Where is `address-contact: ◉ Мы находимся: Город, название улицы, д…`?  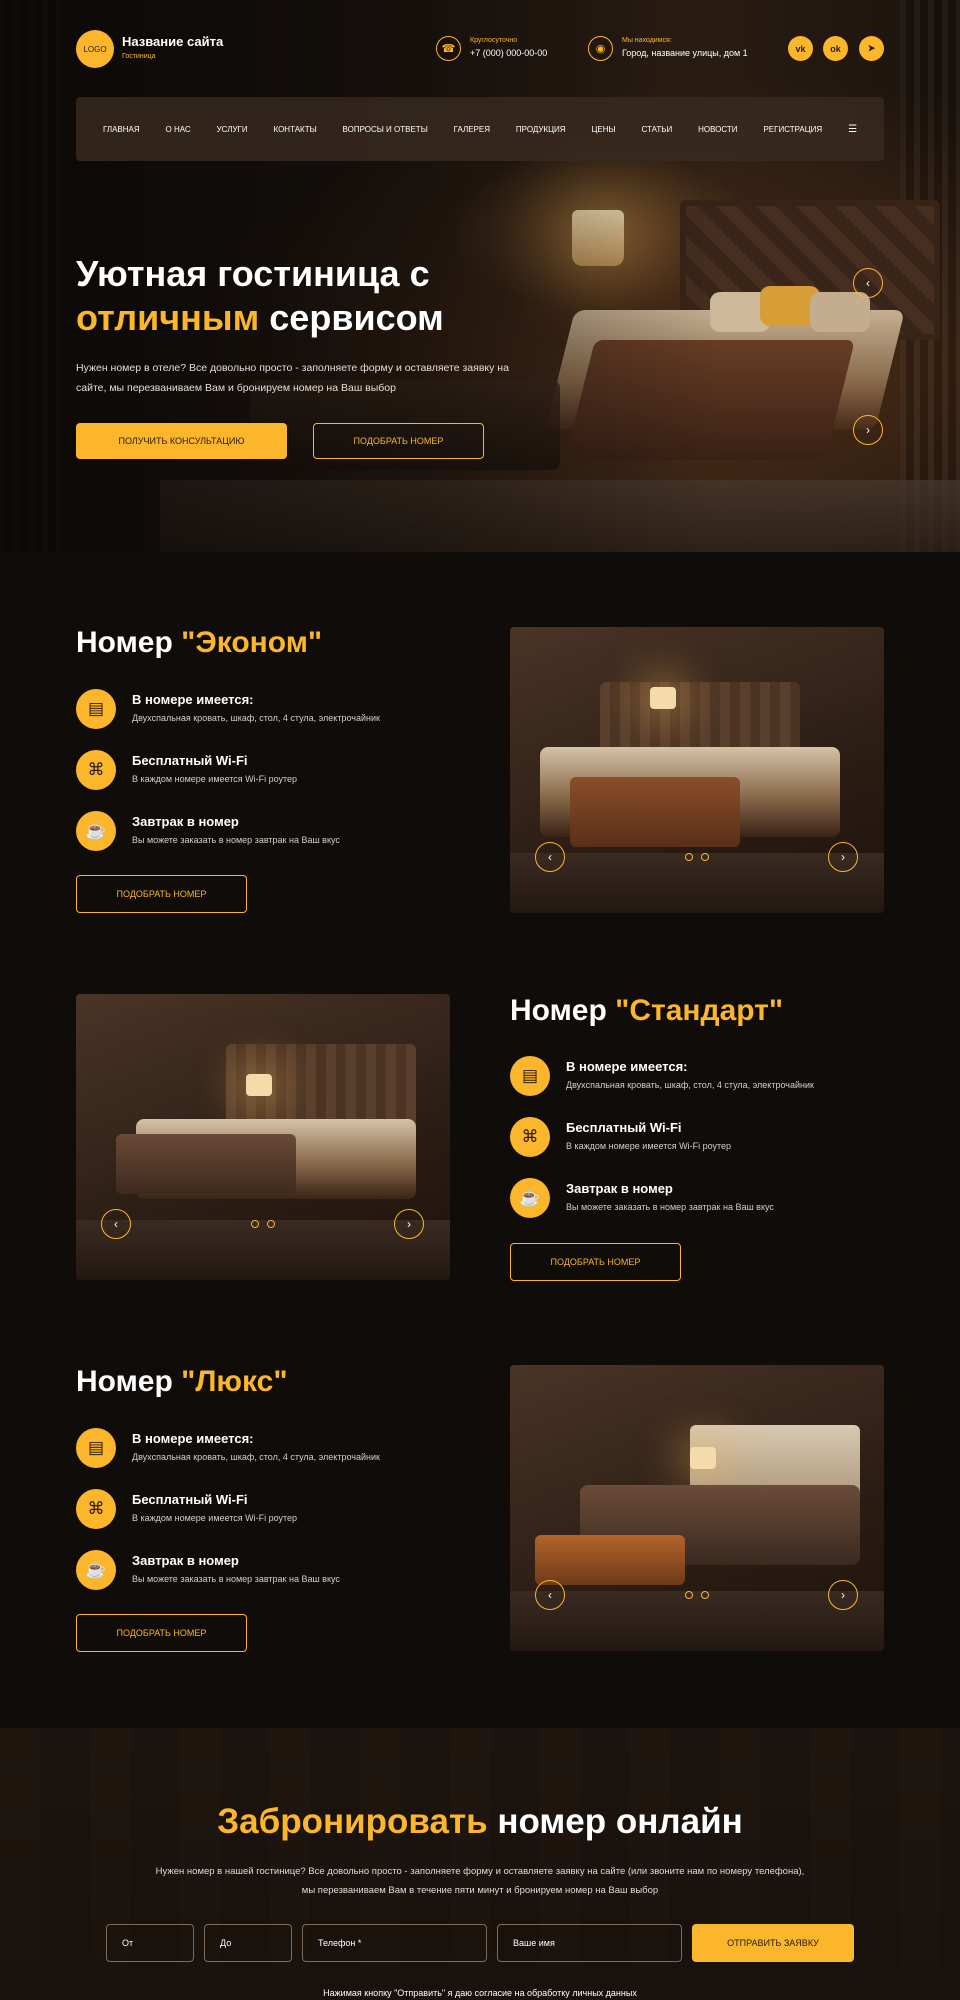 address-contact: ◉ Мы находимся: Город, название улицы, д… is located at coordinates (683, 49).